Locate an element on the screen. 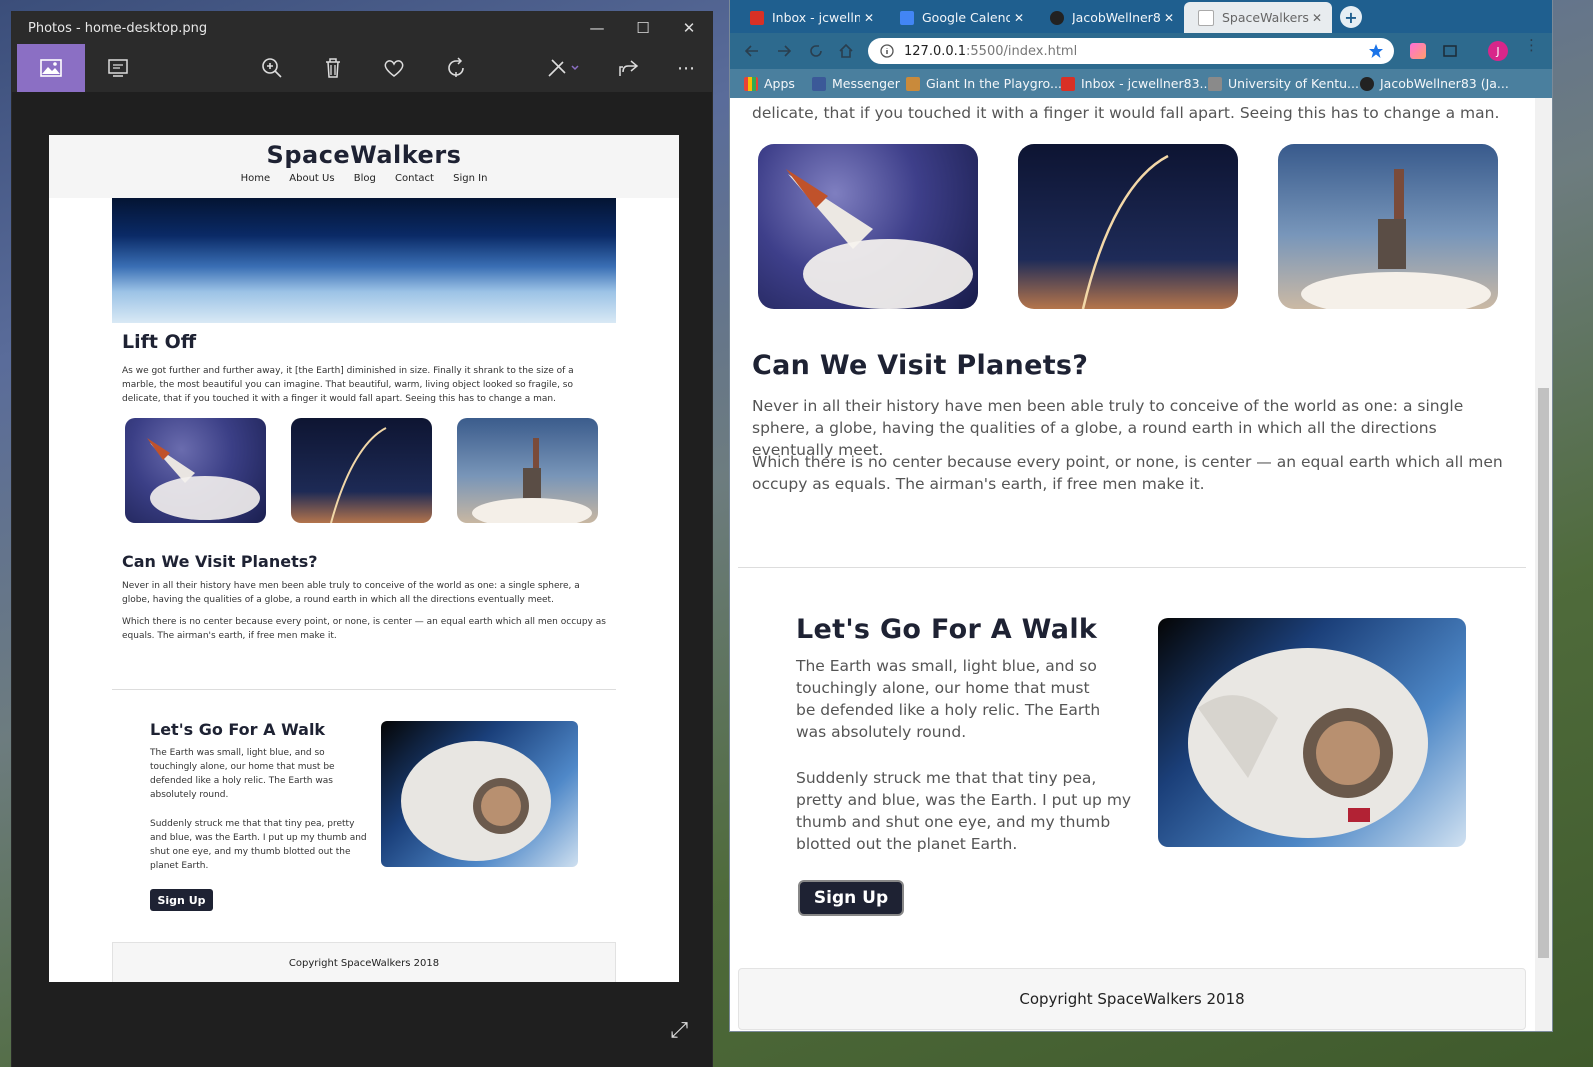 This screenshot has height=1067, width=1593. launchpad-image is located at coordinates (1388, 226).